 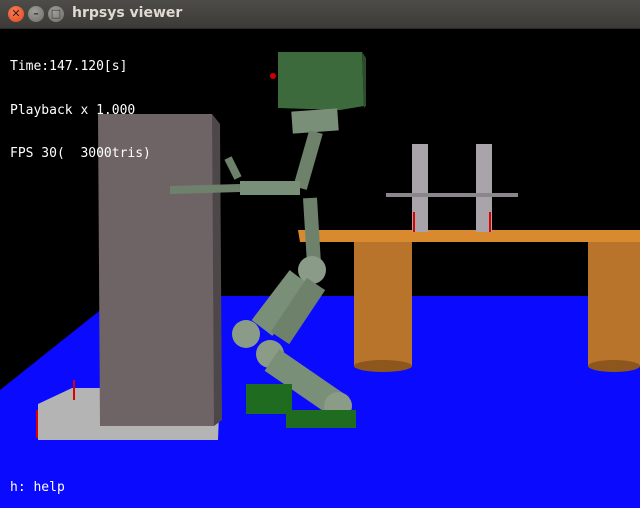 I want to click on robot-forearm, so click(x=205, y=189).